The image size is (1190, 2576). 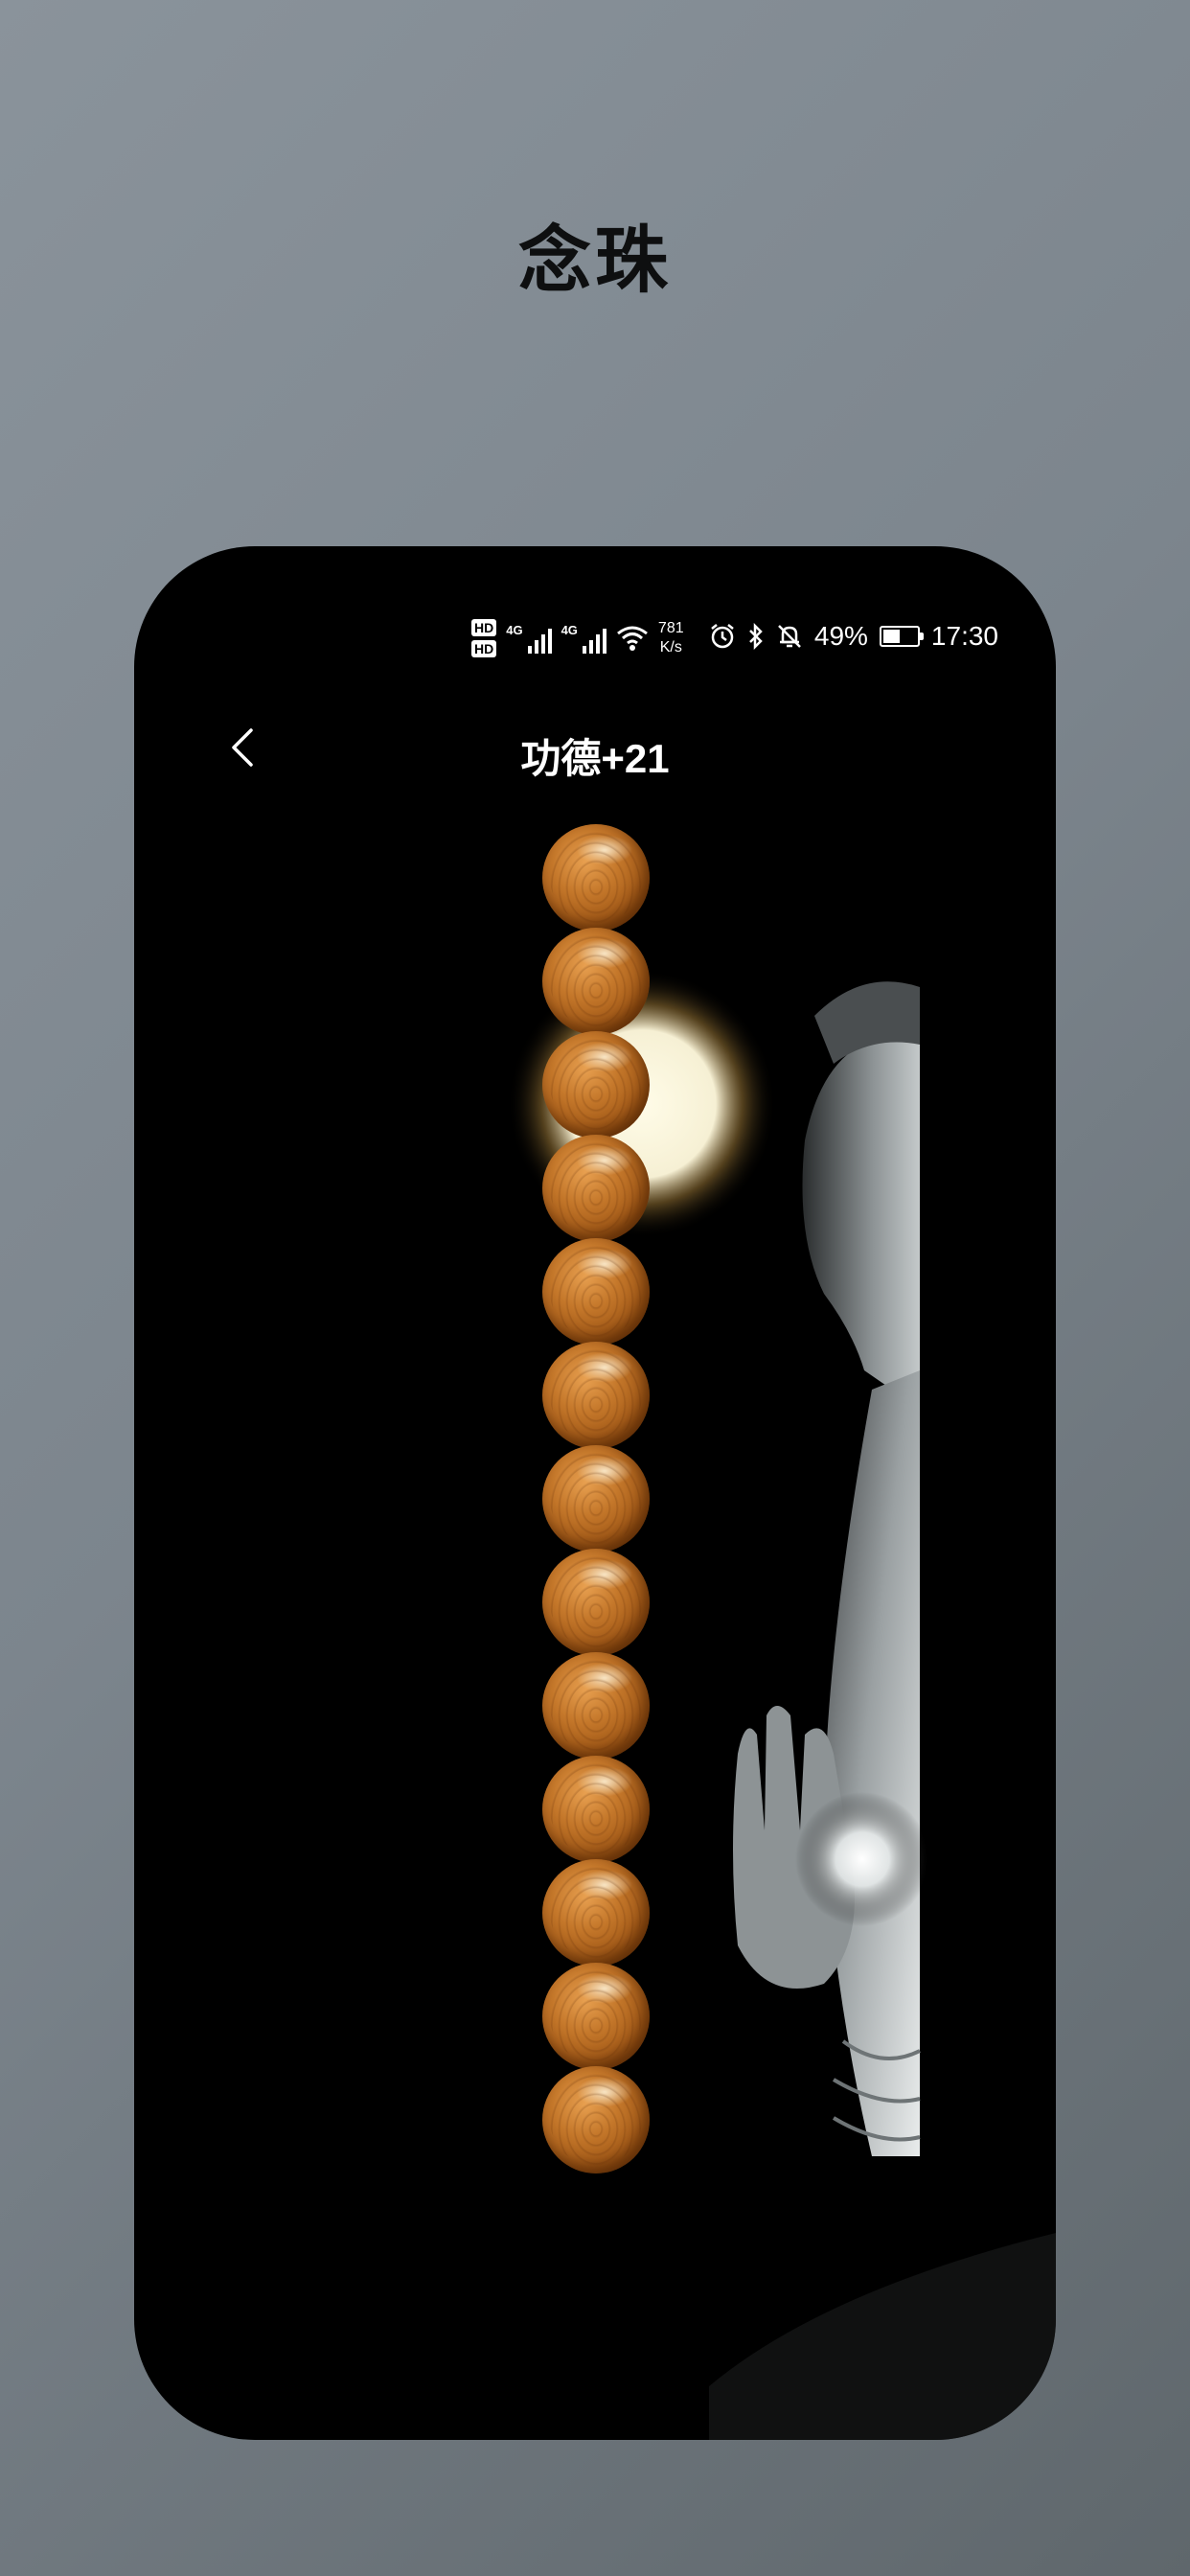 I want to click on net-speed-unit: K/s, so click(x=670, y=647).